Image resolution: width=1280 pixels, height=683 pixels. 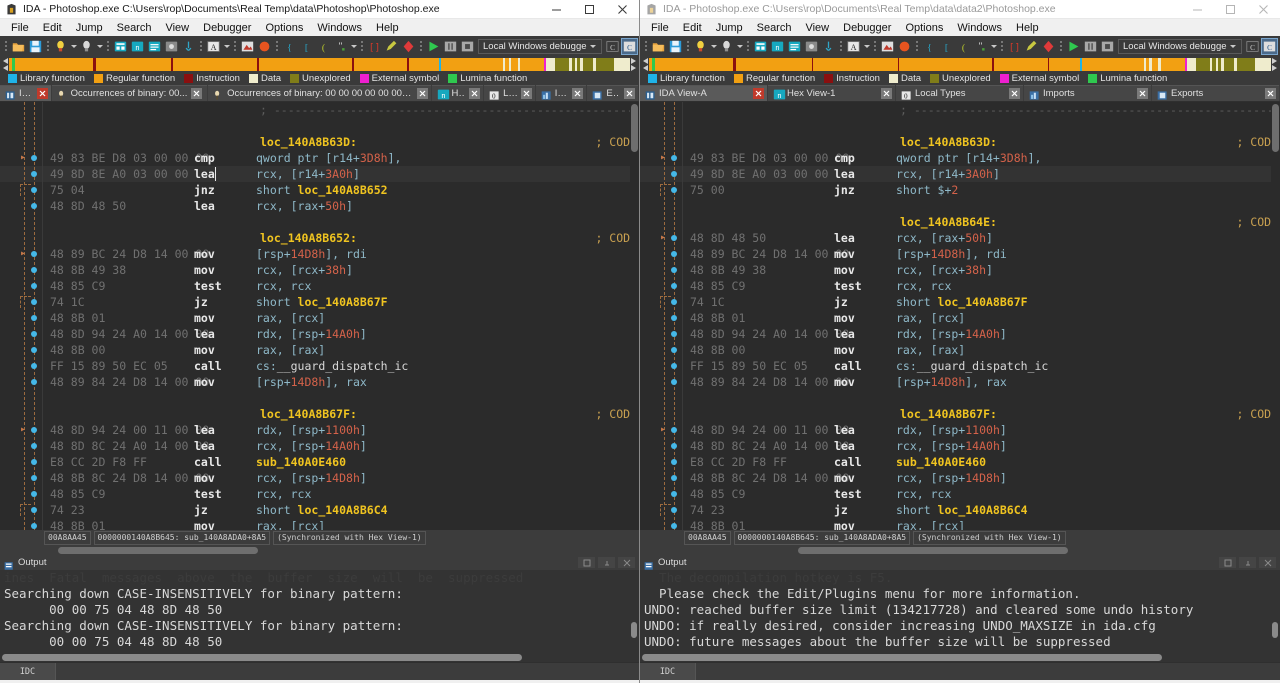 I want to click on code-label-row: loc_140A8B63D:; CODE, so click(x=319, y=142).